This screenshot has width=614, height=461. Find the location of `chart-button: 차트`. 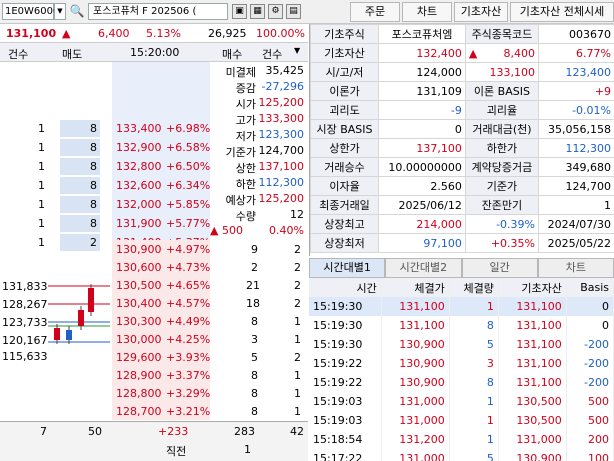

chart-button: 차트 is located at coordinates (427, 12).